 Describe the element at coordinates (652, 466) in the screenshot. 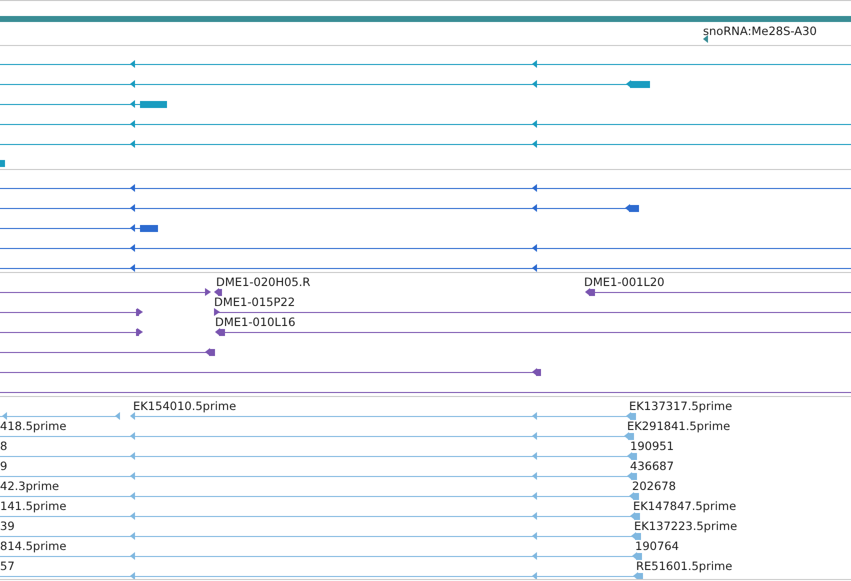

I see `feature-label: 436687` at that location.